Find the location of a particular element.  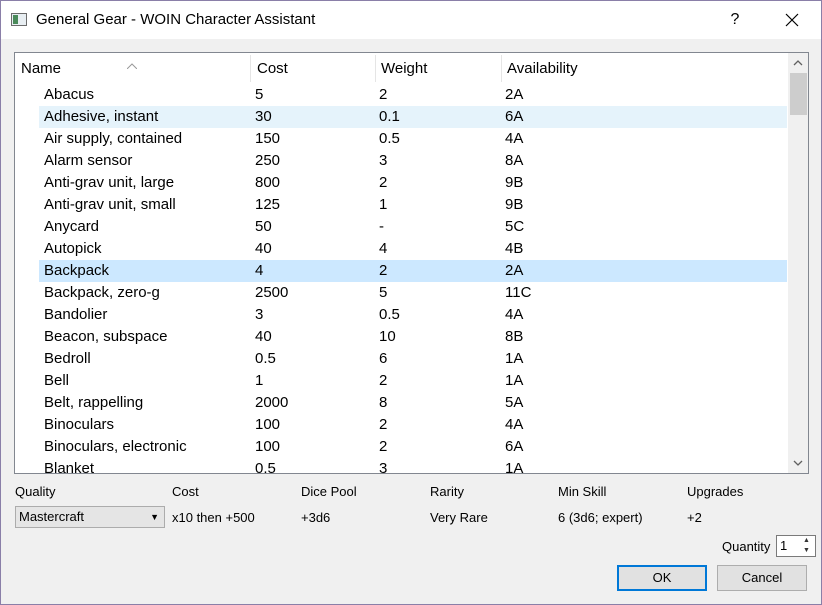

table-row: Air supply, contained 150 0.5 4A is located at coordinates (401, 139).